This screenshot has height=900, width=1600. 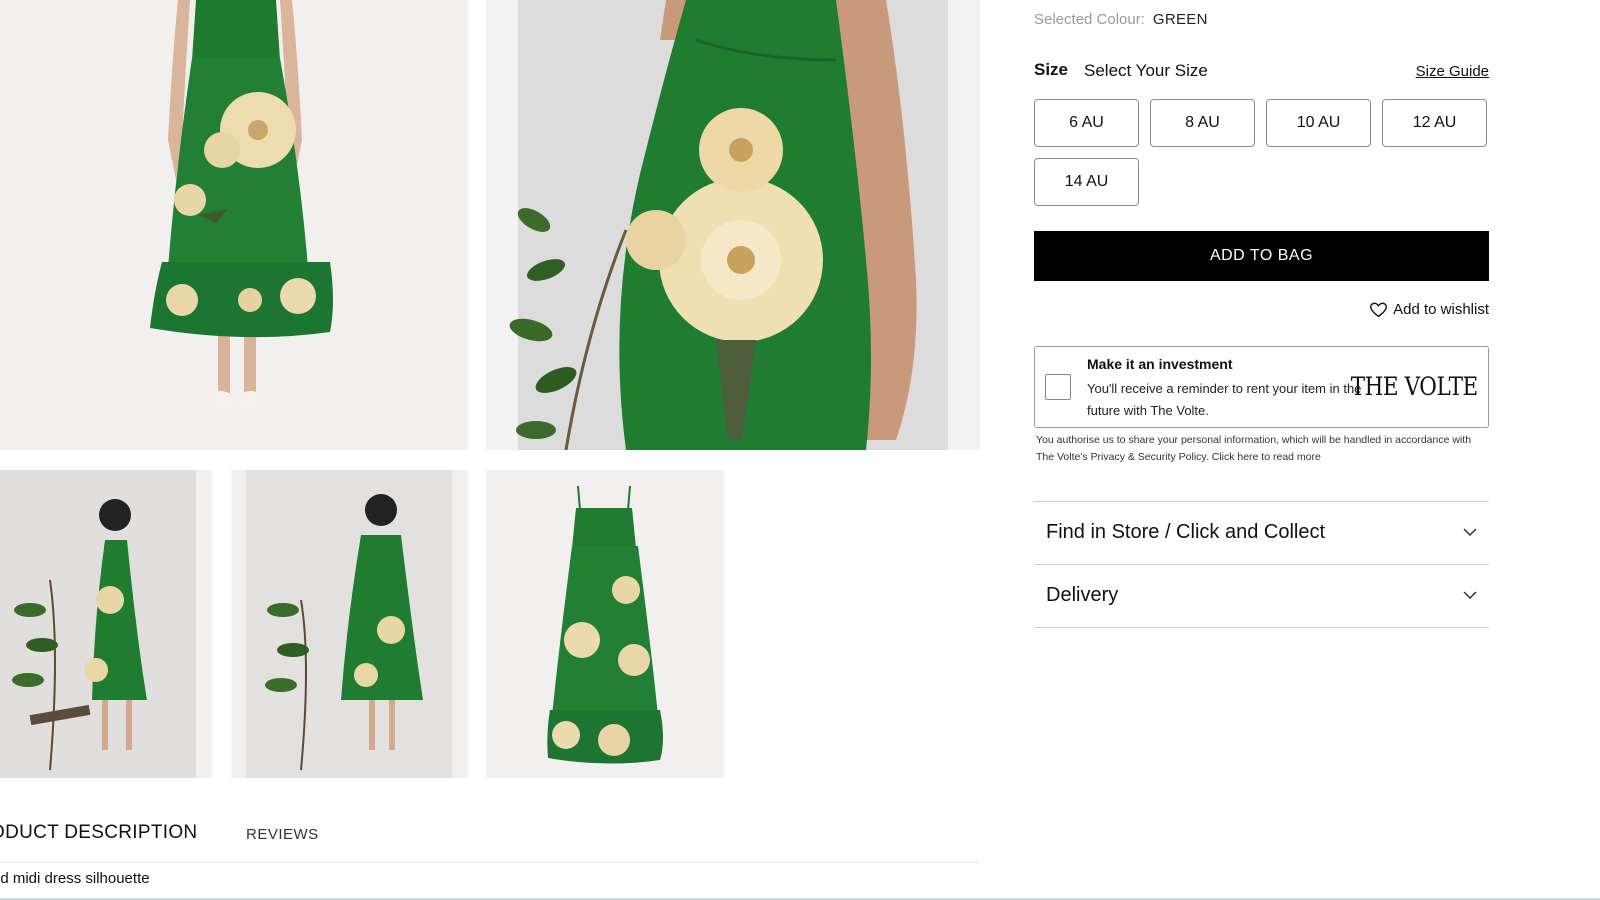 I want to click on accordion-find-in-store-label: Find in Store / Click and Collect, so click(x=1186, y=532).